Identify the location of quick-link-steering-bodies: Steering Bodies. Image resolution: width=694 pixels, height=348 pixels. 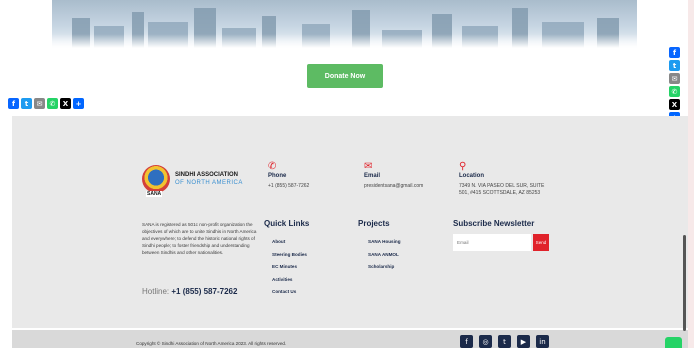
(289, 258).